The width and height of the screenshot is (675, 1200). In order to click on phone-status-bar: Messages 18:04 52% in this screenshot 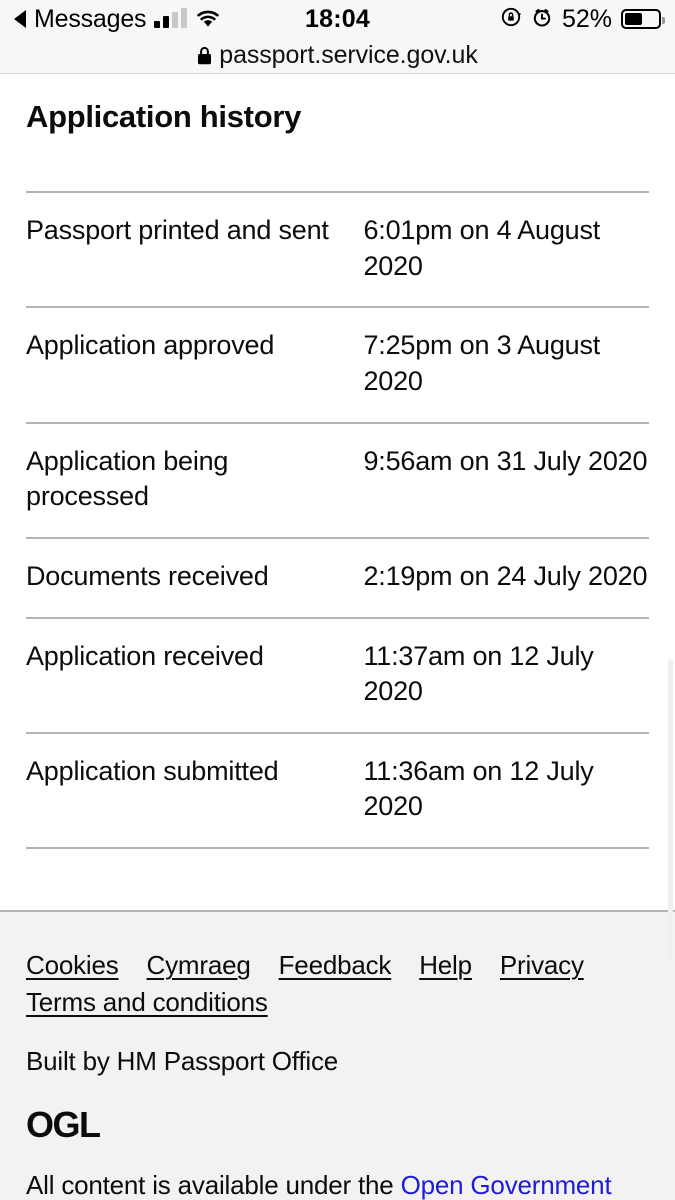, I will do `click(337, 19)`.